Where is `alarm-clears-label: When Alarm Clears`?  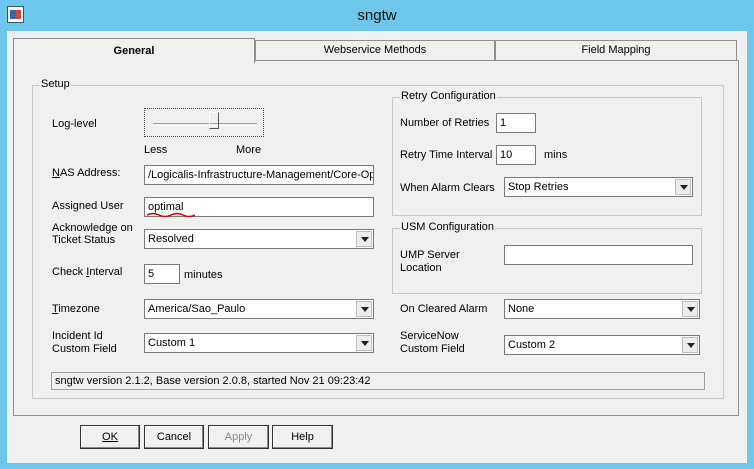 alarm-clears-label: When Alarm Clears is located at coordinates (447, 188).